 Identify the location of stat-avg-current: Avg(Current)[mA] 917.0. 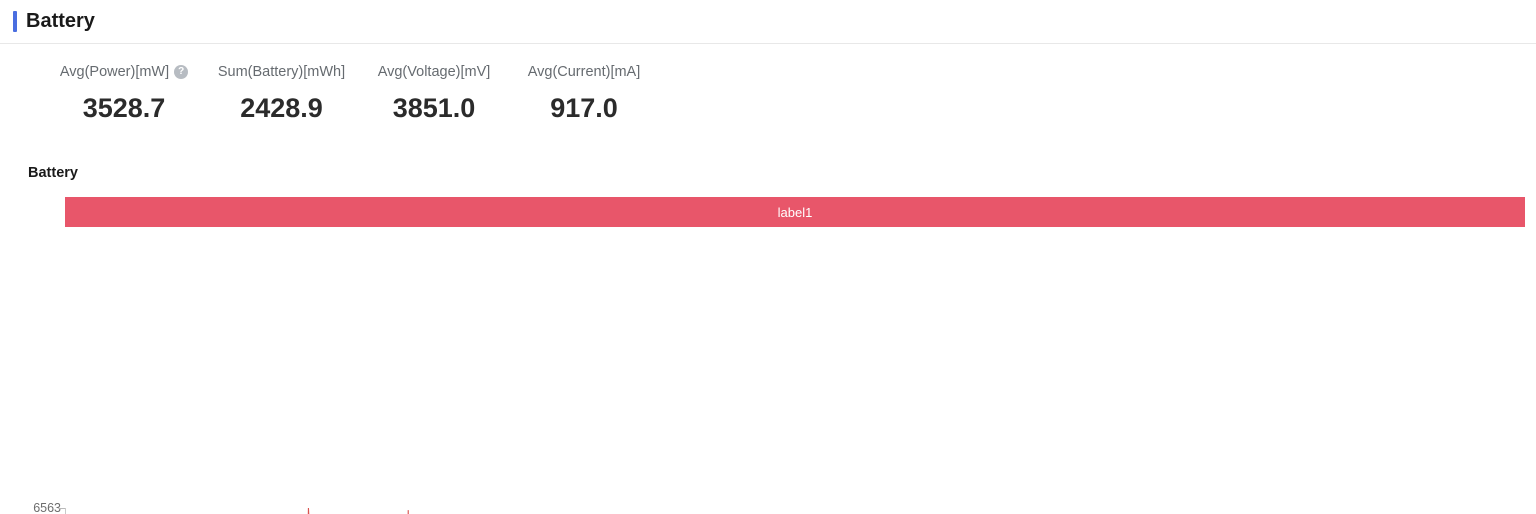
(584, 92).